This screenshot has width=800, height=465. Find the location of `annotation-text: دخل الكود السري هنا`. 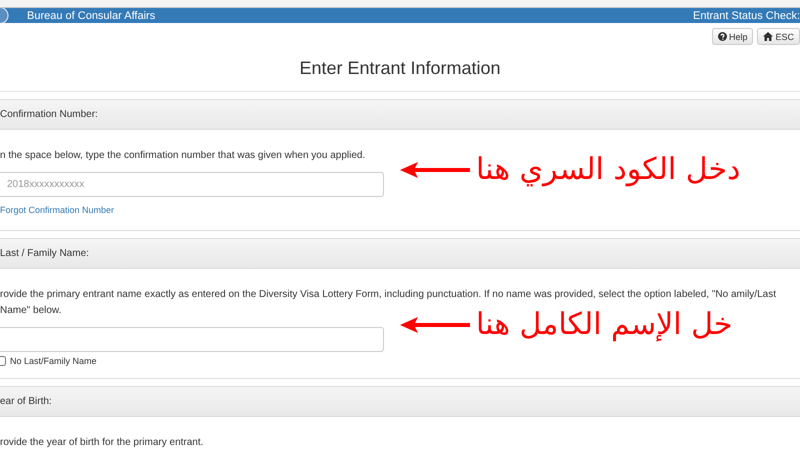

annotation-text: دخل الكود السري هنا is located at coordinates (608, 169).